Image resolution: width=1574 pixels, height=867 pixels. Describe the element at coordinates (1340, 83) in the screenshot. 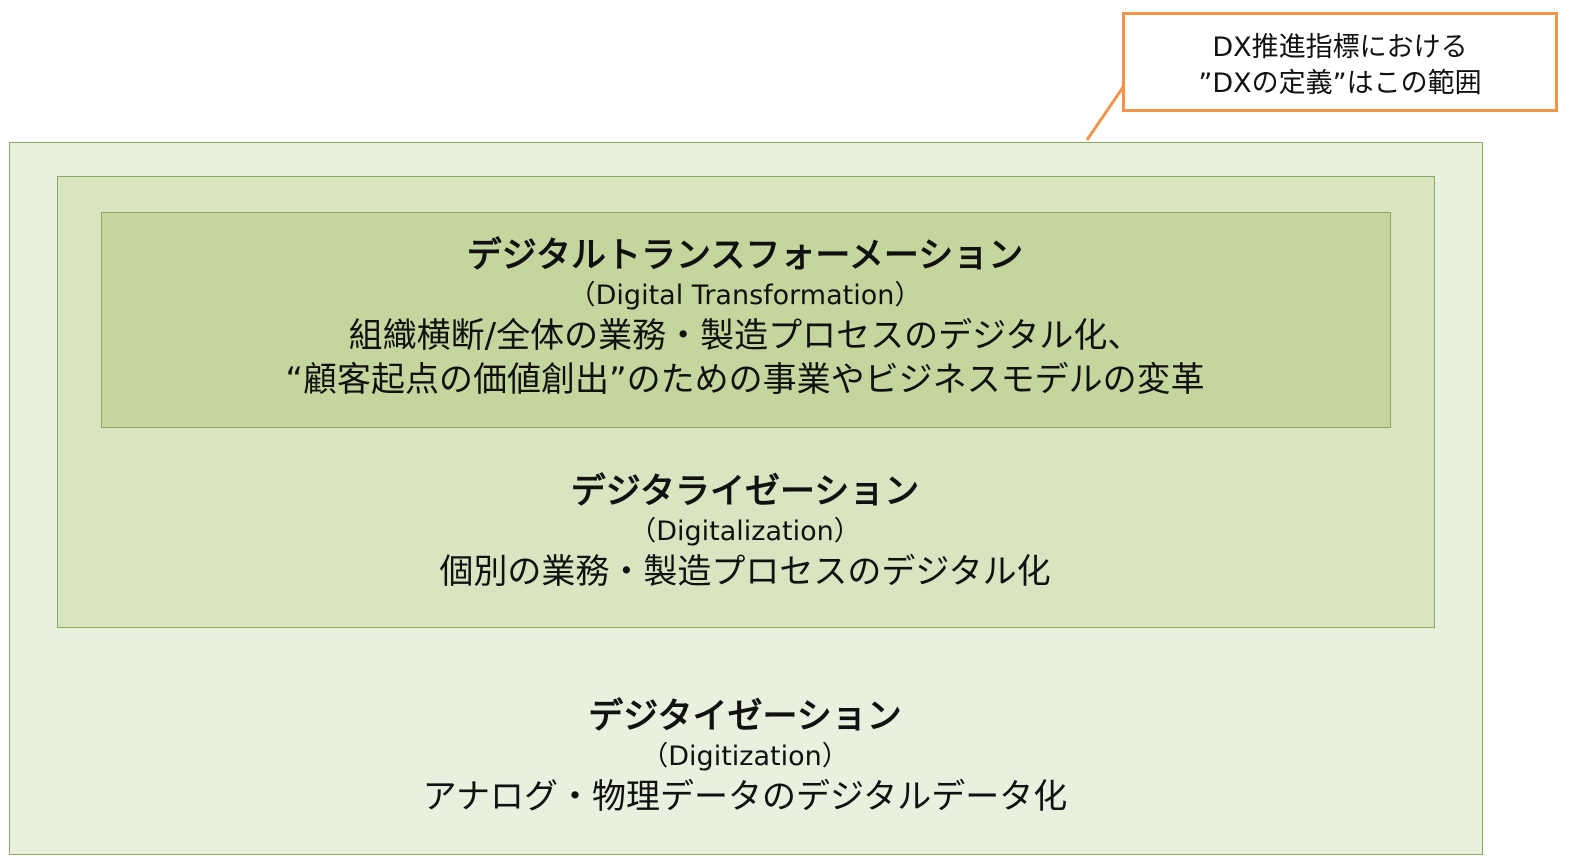

I see `callout-line2: ”DXの定義”はこの範囲` at that location.